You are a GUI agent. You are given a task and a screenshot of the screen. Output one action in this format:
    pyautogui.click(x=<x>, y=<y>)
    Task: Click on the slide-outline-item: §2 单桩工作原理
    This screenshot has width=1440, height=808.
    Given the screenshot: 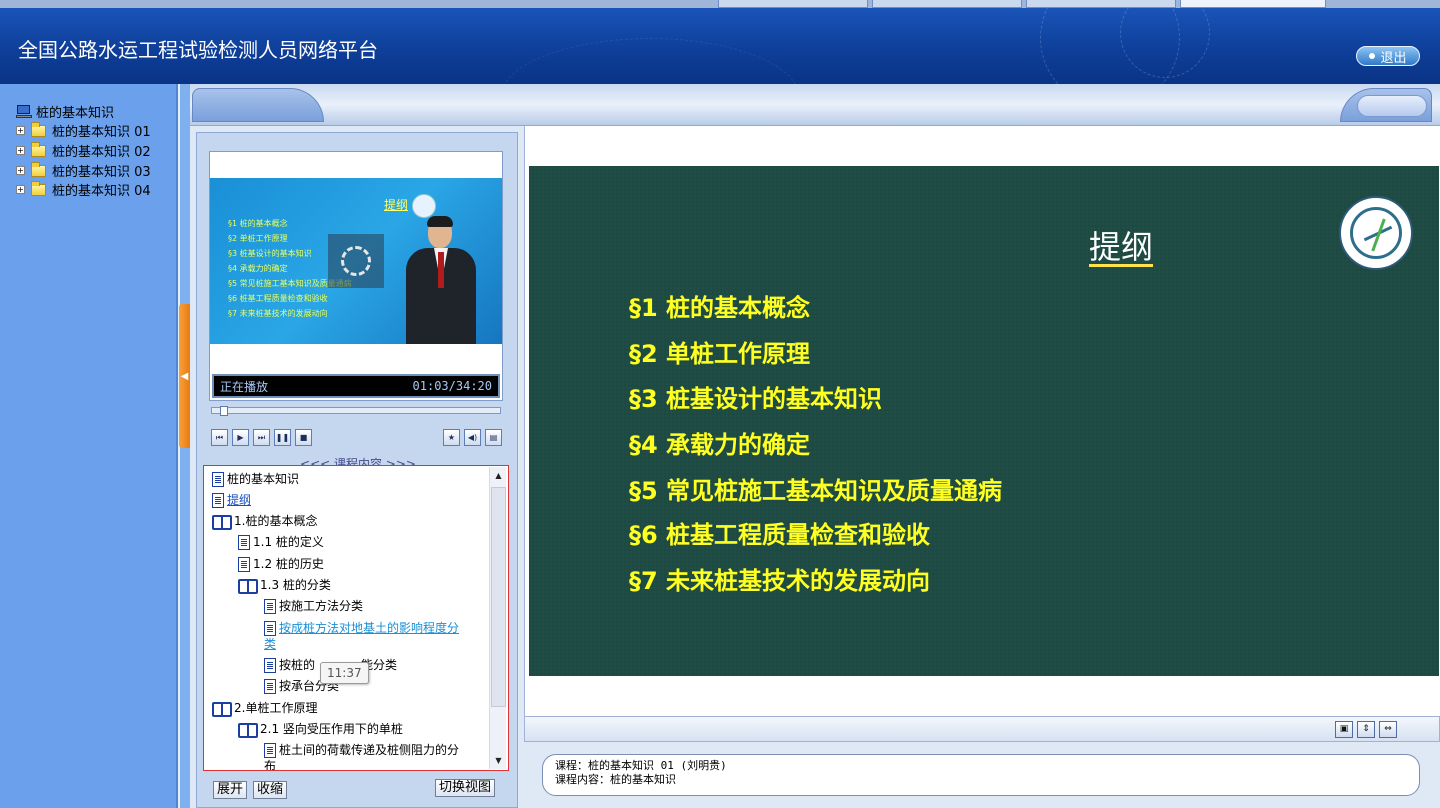 What is the action you would take?
    pyautogui.click(x=720, y=354)
    